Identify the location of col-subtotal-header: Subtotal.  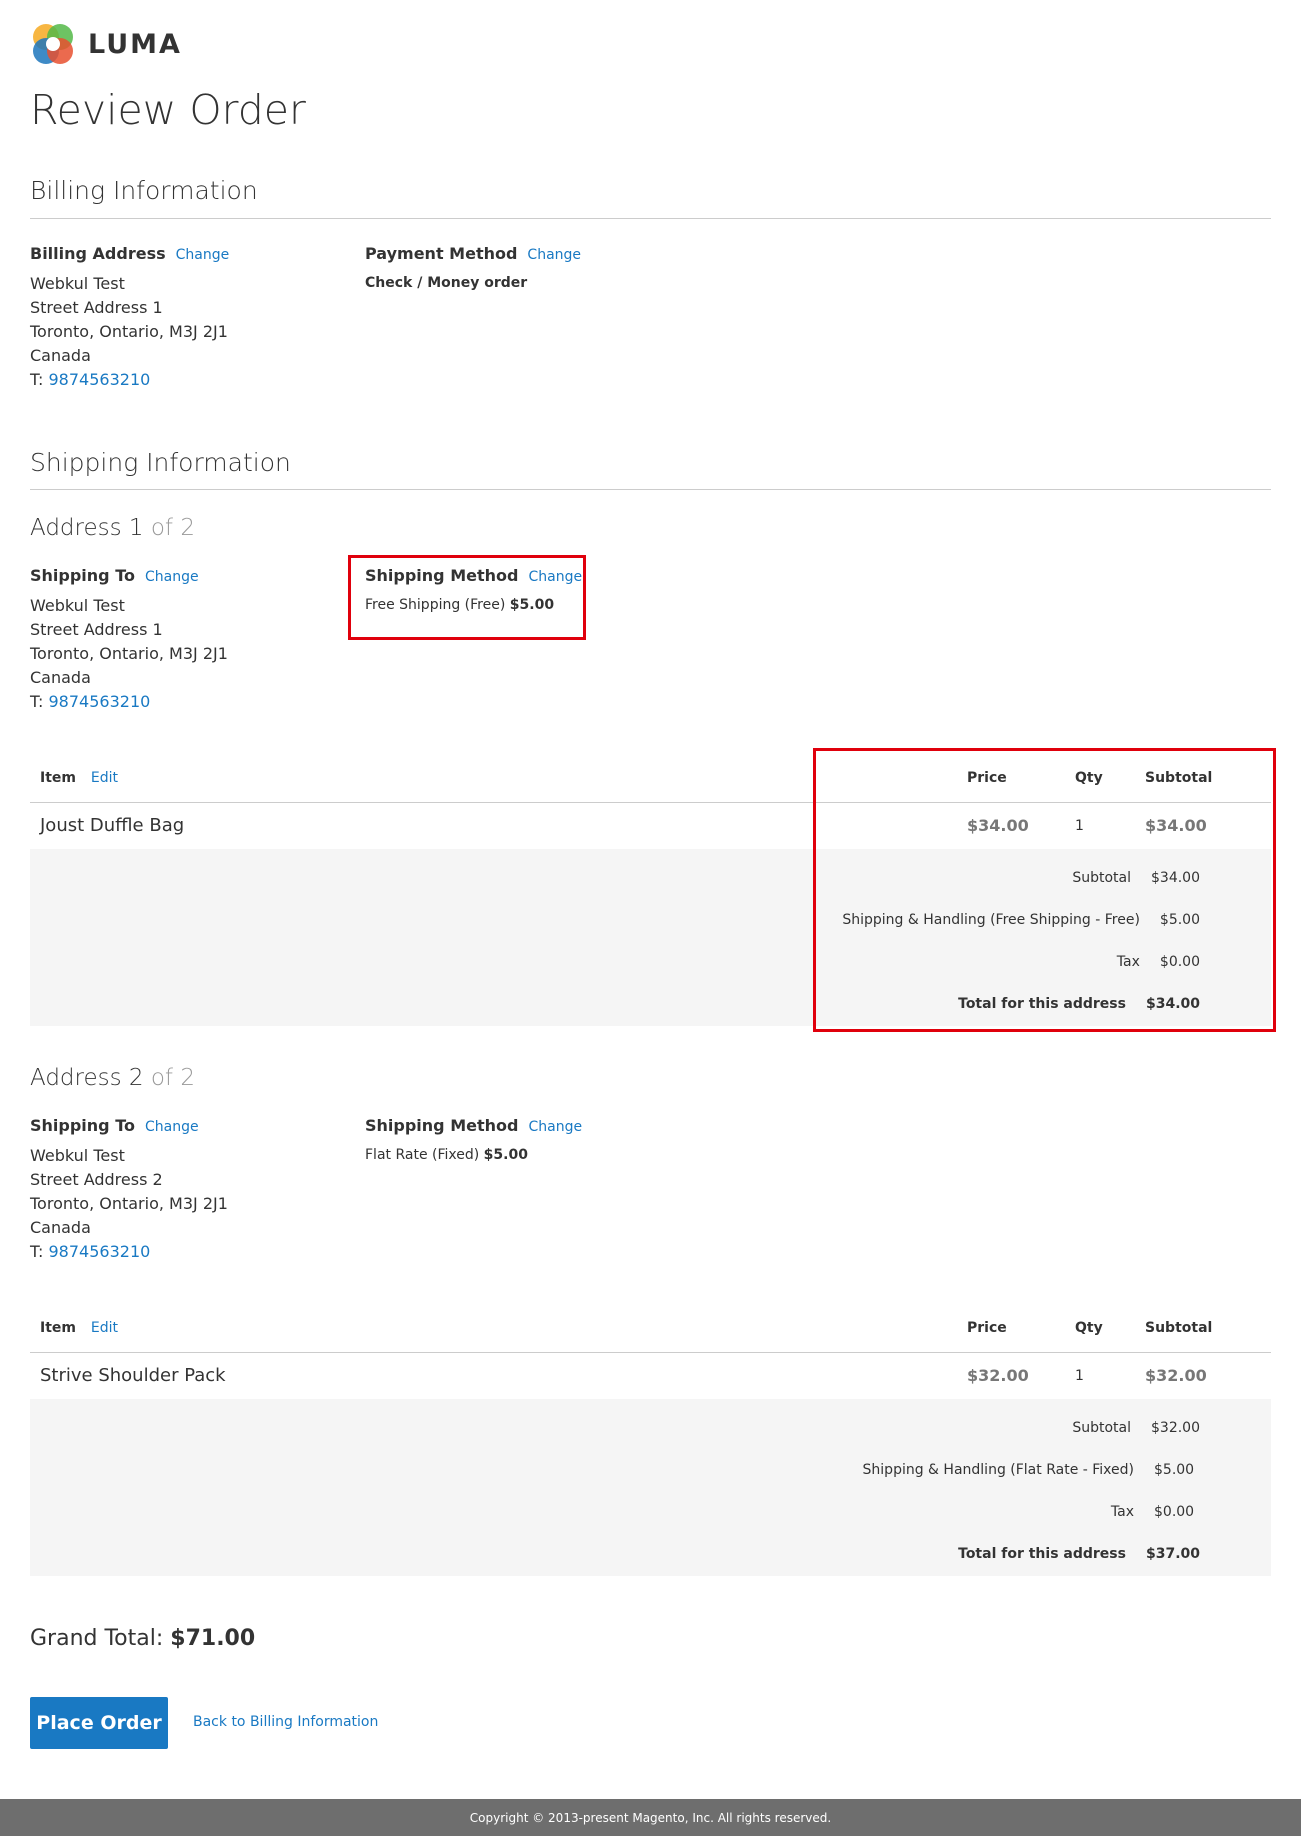
(1203, 1329).